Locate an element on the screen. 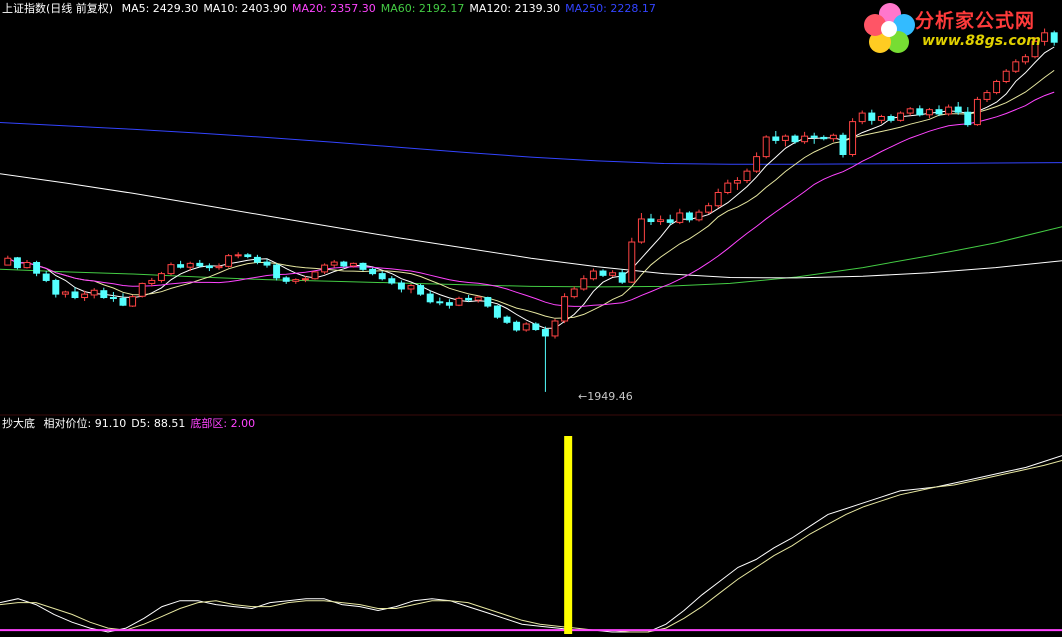 Image resolution: width=1062 pixels, height=637 pixels. ma-label-0: MA5: 2429.30 is located at coordinates (160, 8).